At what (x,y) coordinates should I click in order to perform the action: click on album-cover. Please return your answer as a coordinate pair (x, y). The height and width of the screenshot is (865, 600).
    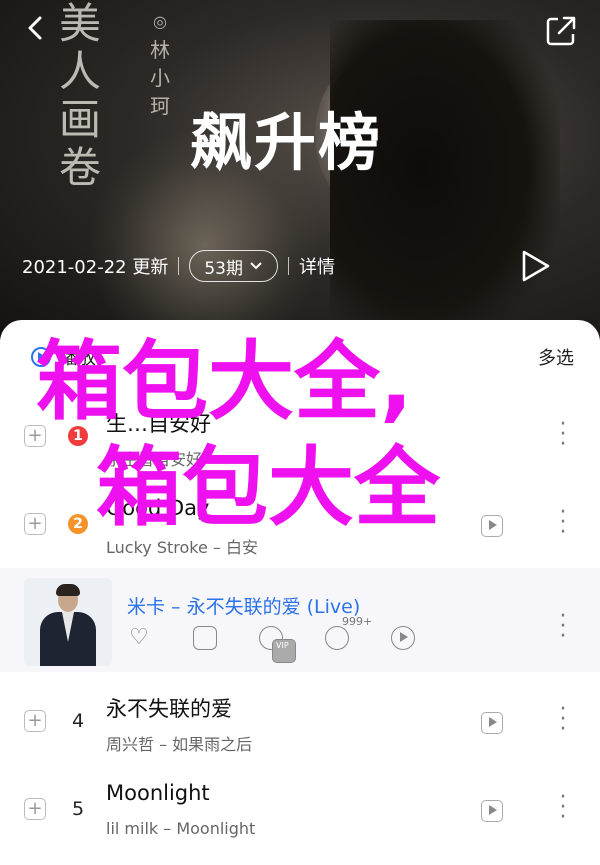
    Looking at the image, I should click on (68, 622).